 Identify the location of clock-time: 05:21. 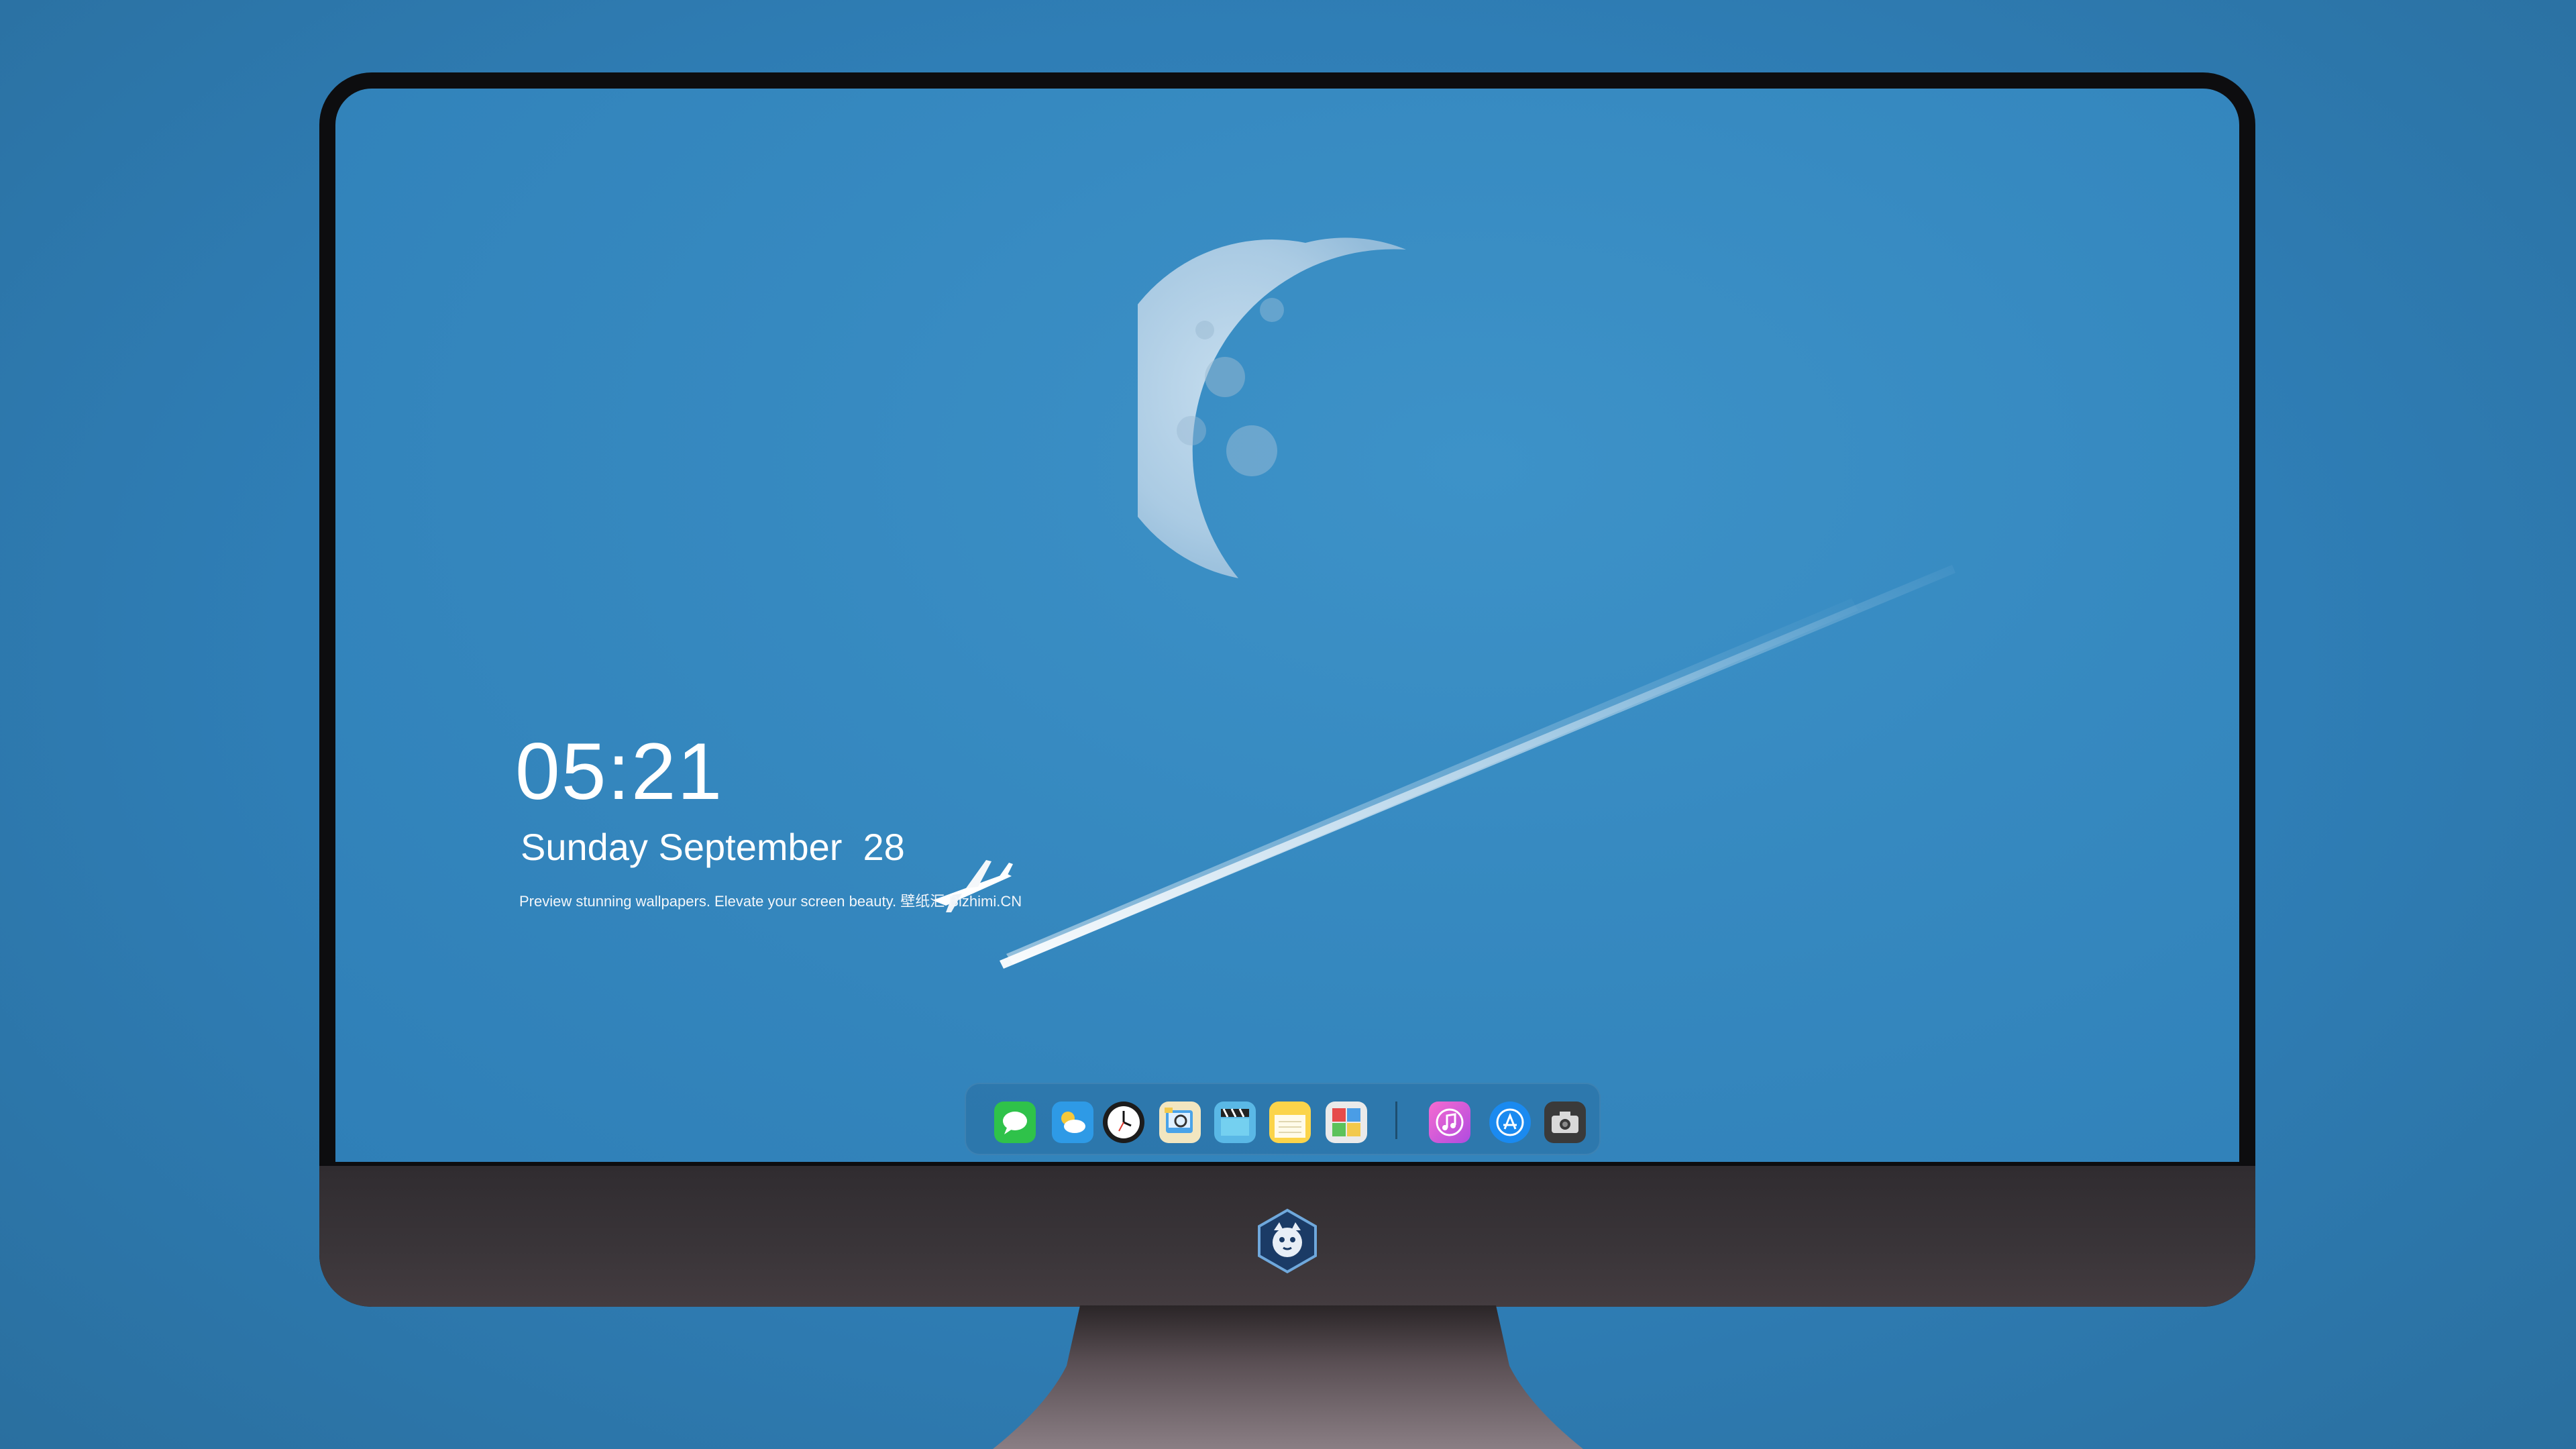
(619, 771).